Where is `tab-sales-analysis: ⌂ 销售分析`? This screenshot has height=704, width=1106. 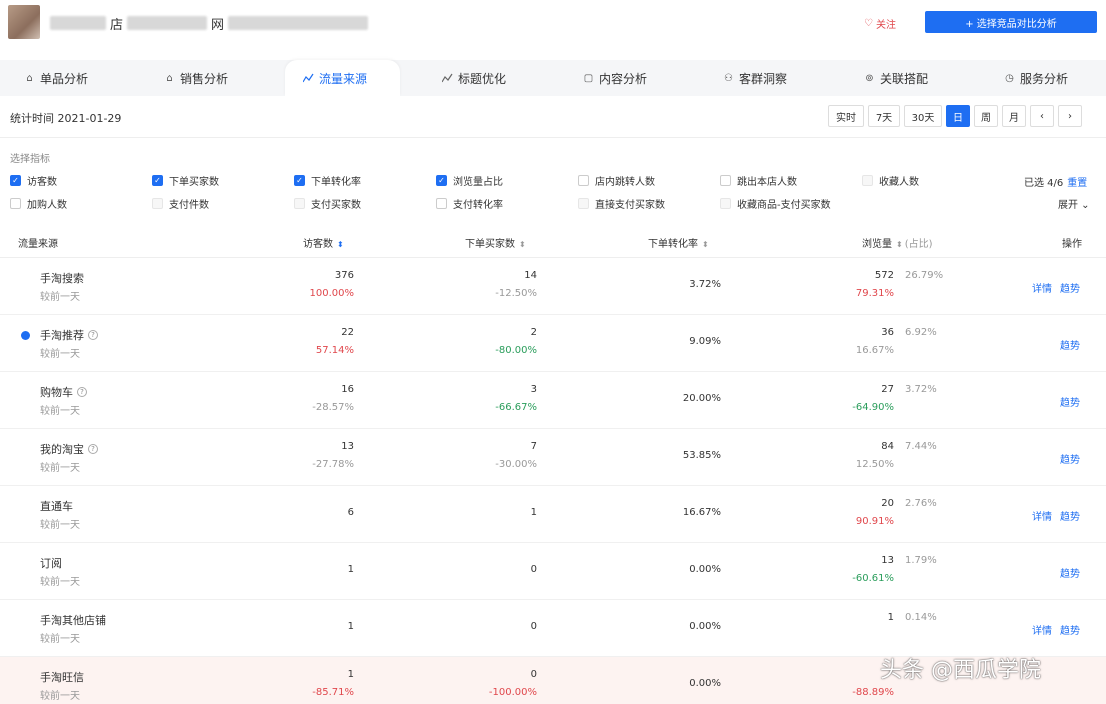 tab-sales-analysis: ⌂ 销售分析 is located at coordinates (196, 78).